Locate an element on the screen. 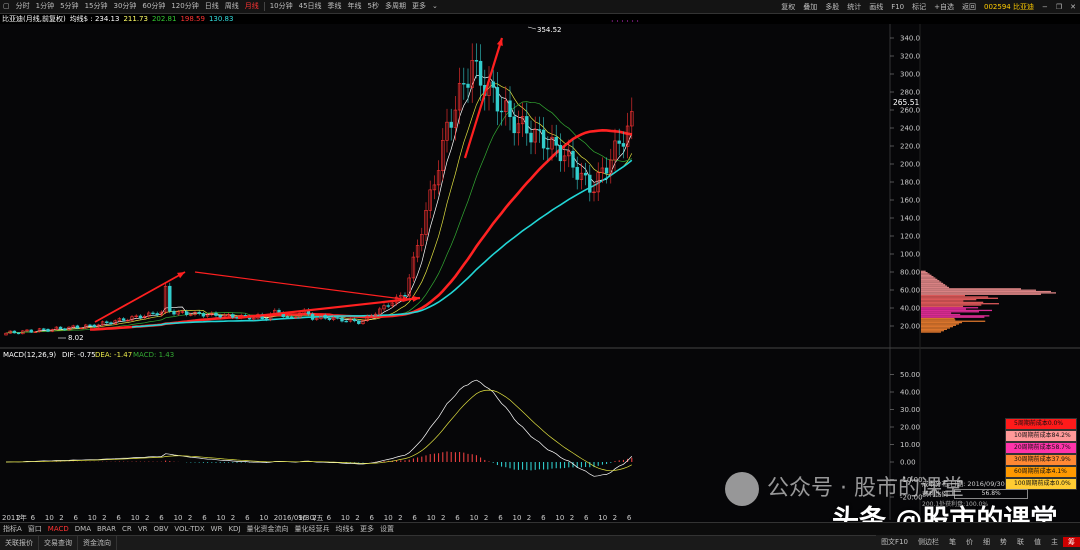 This screenshot has width=1080, height=550. status-right-item-4: 细 is located at coordinates (986, 542).